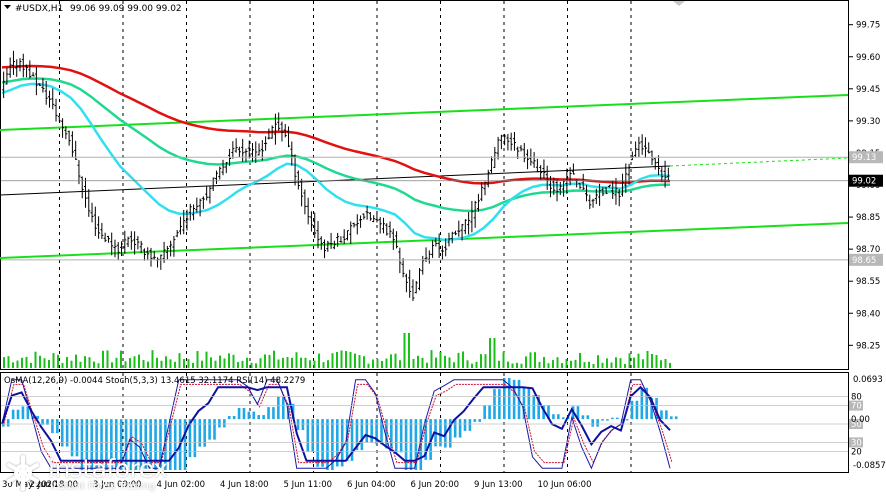 This screenshot has height=501, width=886. I want to click on chart-header: #USDX,H1 99.06 99.09 99.00 99.02, so click(93, 9).